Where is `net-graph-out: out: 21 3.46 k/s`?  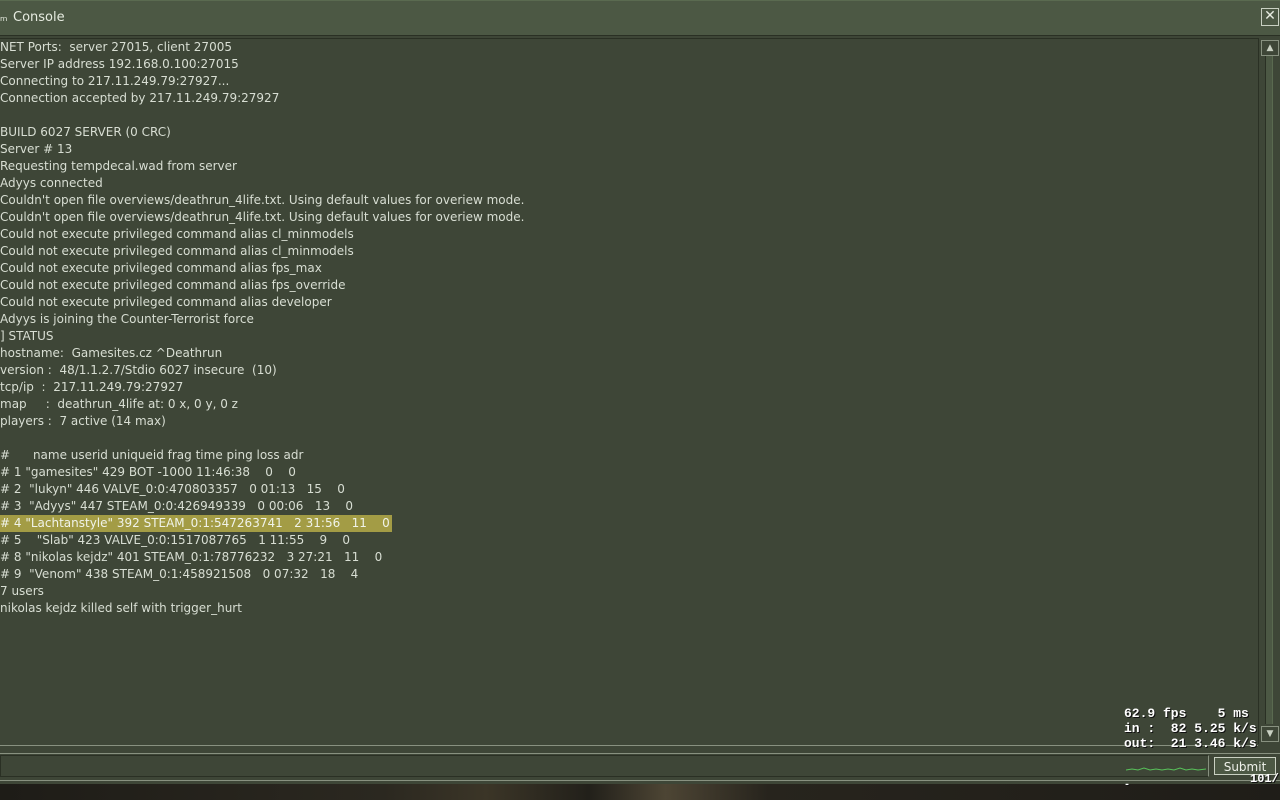
net-graph-out: out: 21 3.46 k/s is located at coordinates (1190, 743).